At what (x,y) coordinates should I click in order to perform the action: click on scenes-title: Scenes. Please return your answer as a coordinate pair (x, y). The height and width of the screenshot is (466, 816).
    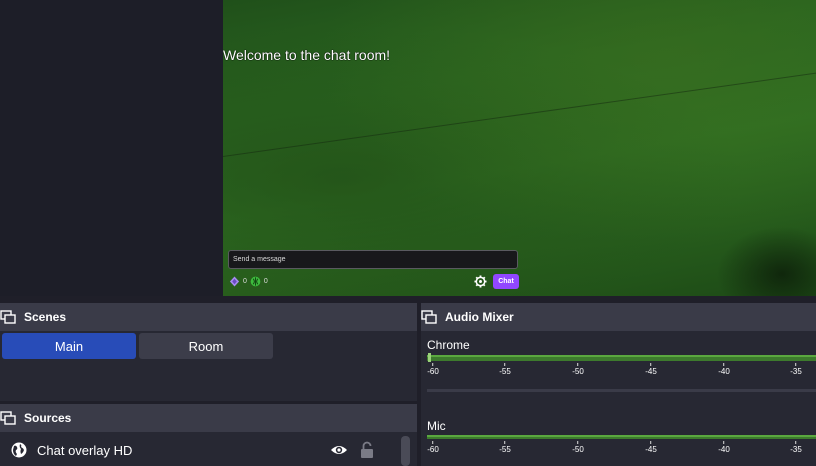
    Looking at the image, I should click on (45, 317).